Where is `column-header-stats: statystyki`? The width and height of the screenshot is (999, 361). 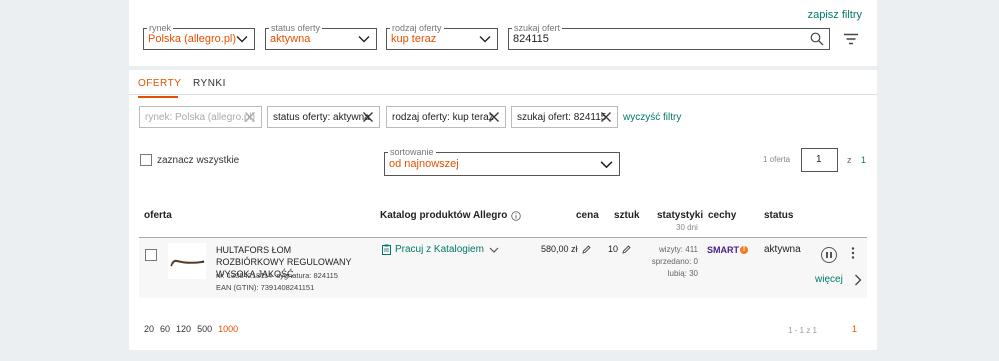
column-header-stats: statystyki is located at coordinates (680, 215).